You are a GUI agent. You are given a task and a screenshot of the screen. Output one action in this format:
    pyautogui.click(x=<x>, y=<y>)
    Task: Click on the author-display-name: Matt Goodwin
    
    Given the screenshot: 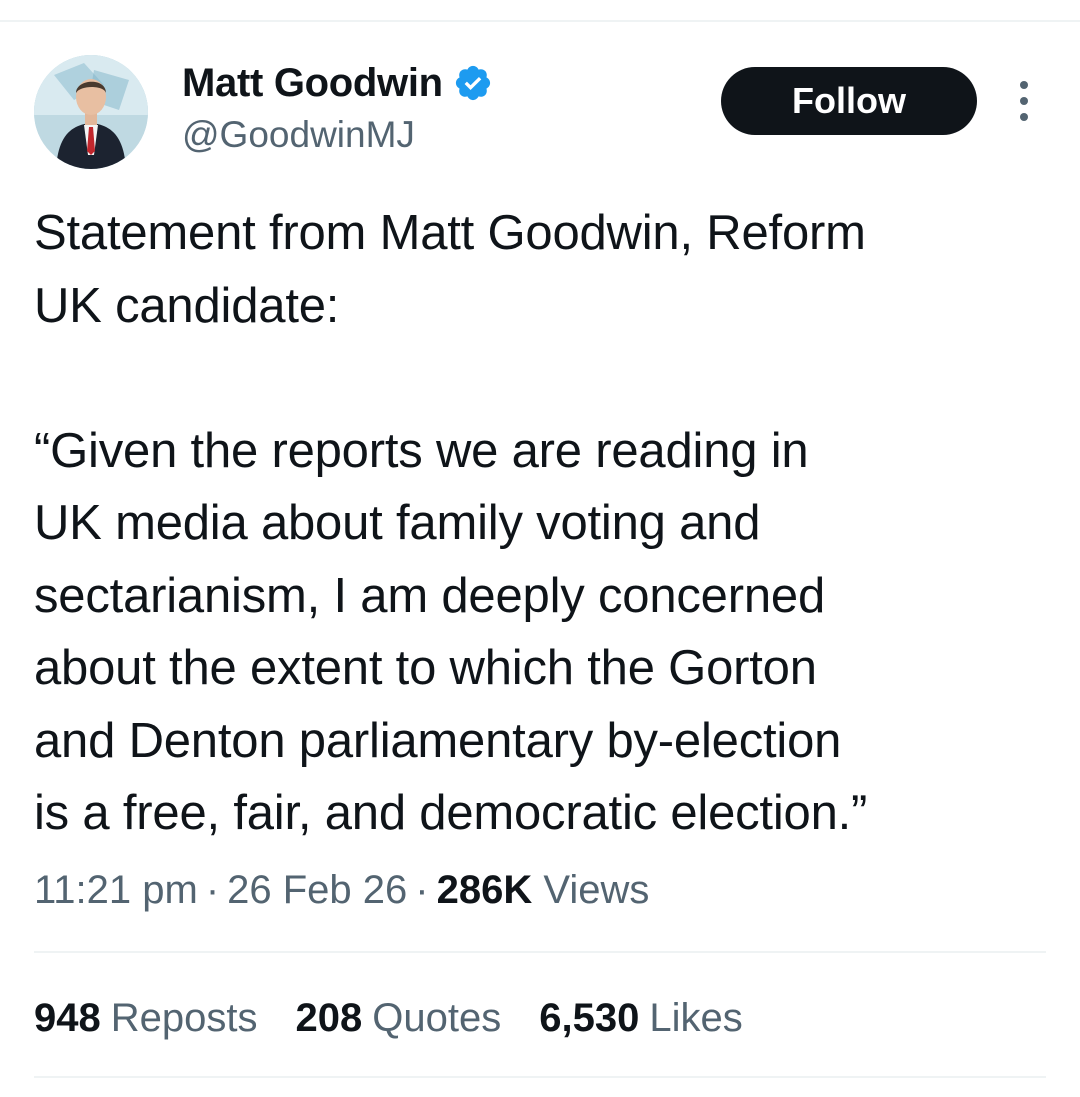 What is the action you would take?
    pyautogui.click(x=312, y=83)
    